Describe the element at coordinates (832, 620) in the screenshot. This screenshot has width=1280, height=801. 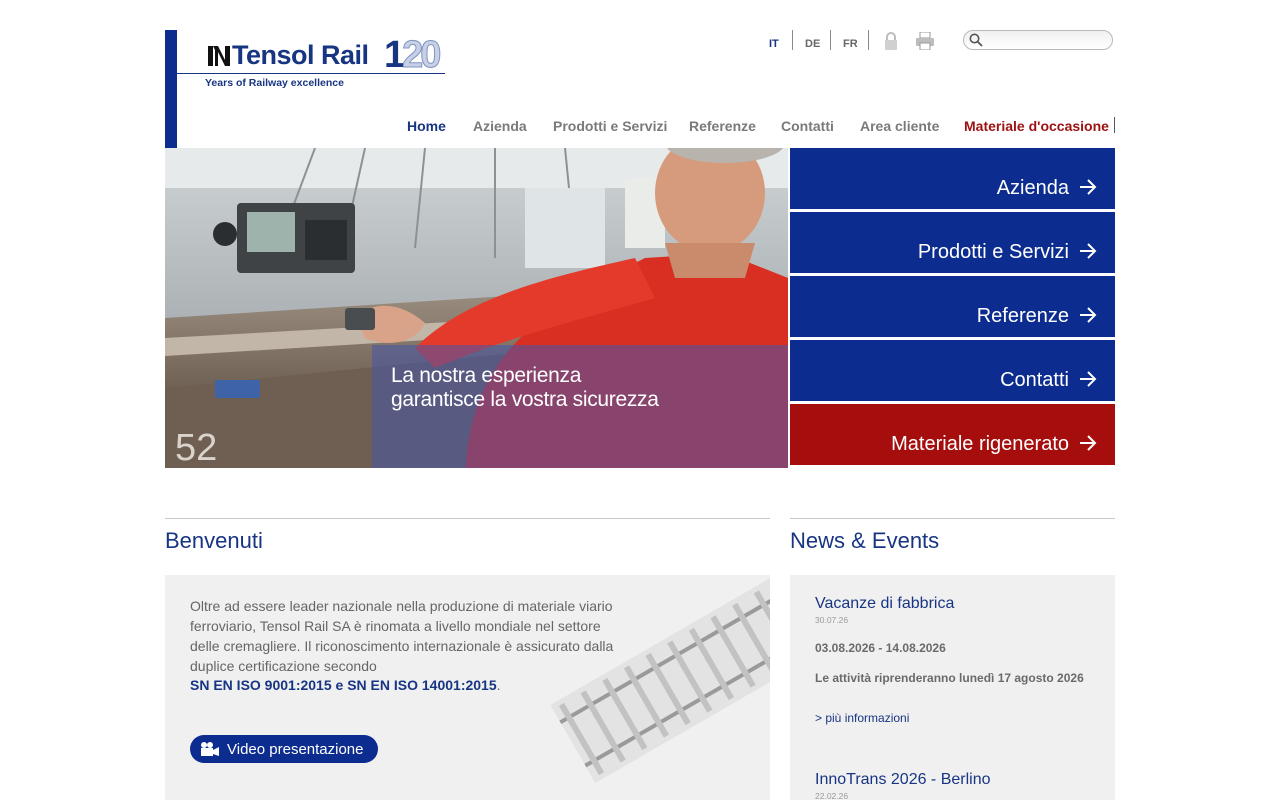
I see `news-item-date: 30.07.26` at that location.